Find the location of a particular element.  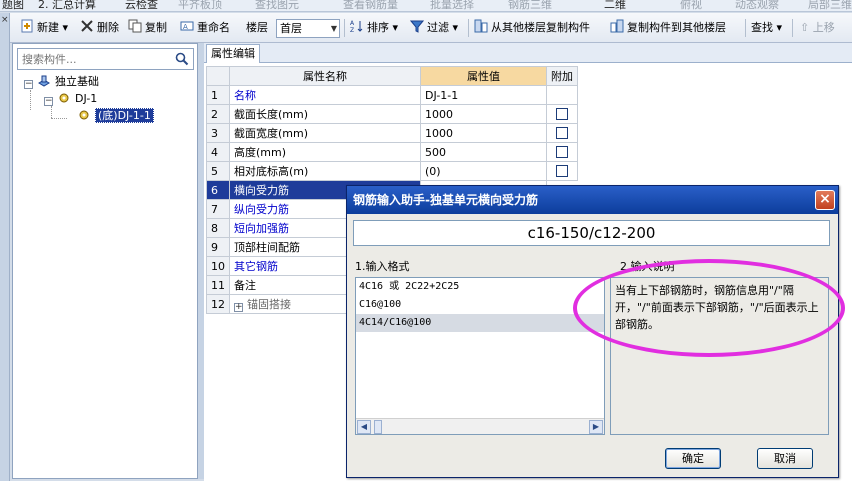

foundation-icon is located at coordinates (44, 81).